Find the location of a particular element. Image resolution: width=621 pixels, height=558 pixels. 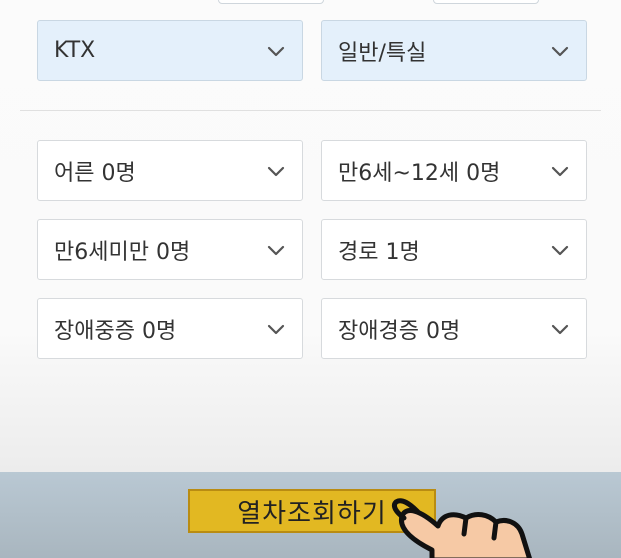

disabled-mild-count-select: 장애경증 0명 is located at coordinates (454, 328).